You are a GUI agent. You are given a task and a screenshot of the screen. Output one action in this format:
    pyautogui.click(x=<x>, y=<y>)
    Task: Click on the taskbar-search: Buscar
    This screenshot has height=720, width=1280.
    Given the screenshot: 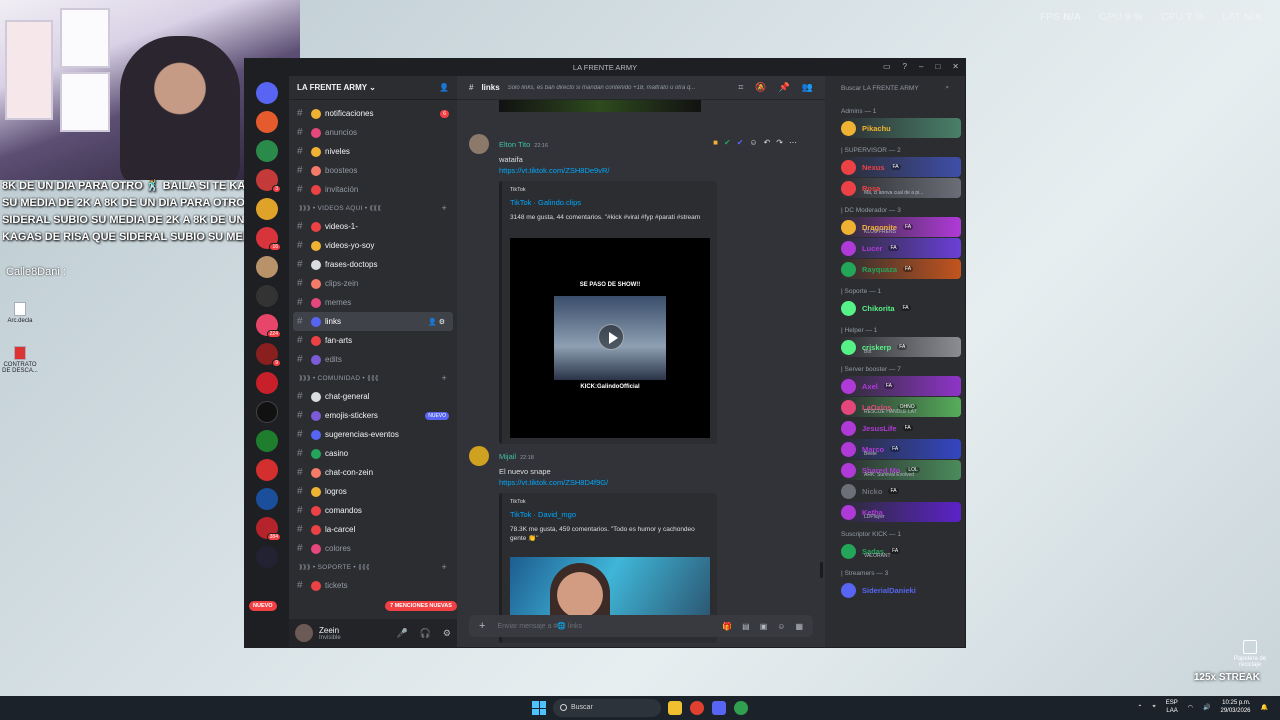 What is the action you would take?
    pyautogui.click(x=607, y=708)
    